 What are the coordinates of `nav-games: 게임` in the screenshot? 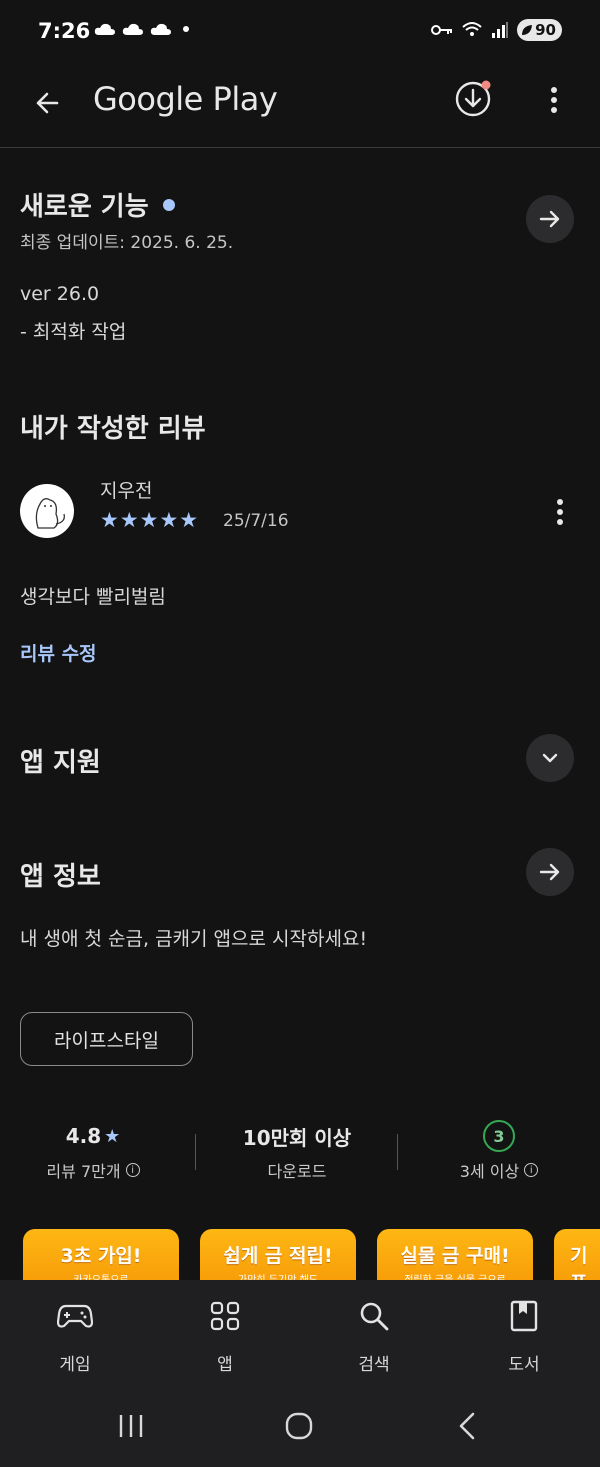 It's located at (75, 1336).